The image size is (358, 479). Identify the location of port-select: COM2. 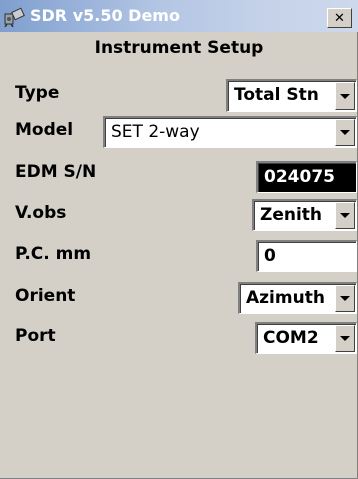
(306, 338).